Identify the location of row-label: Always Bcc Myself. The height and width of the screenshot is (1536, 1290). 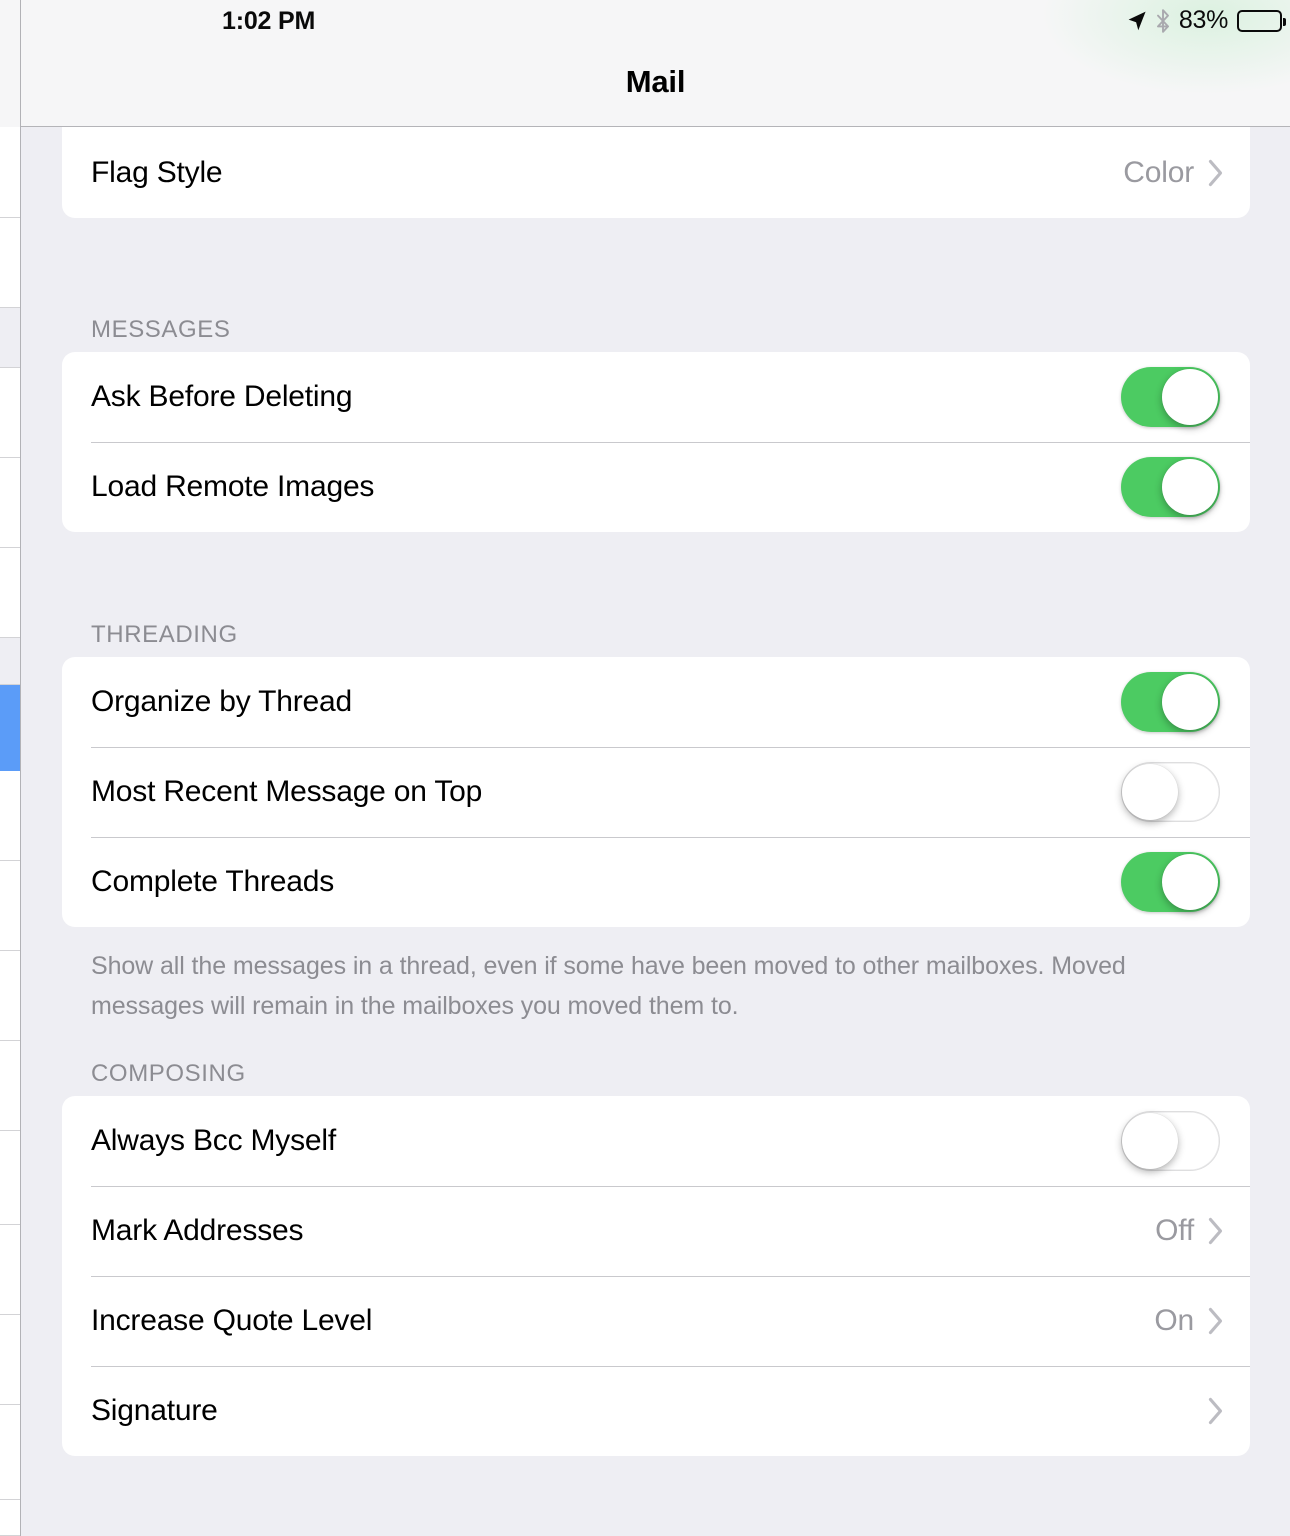
(213, 1140).